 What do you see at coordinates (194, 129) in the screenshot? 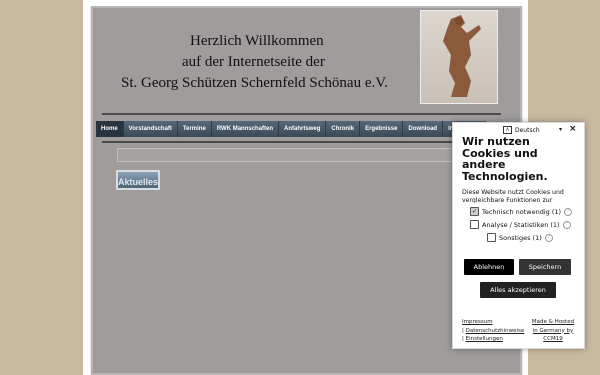
I see `nav-item-termine: Termine` at bounding box center [194, 129].